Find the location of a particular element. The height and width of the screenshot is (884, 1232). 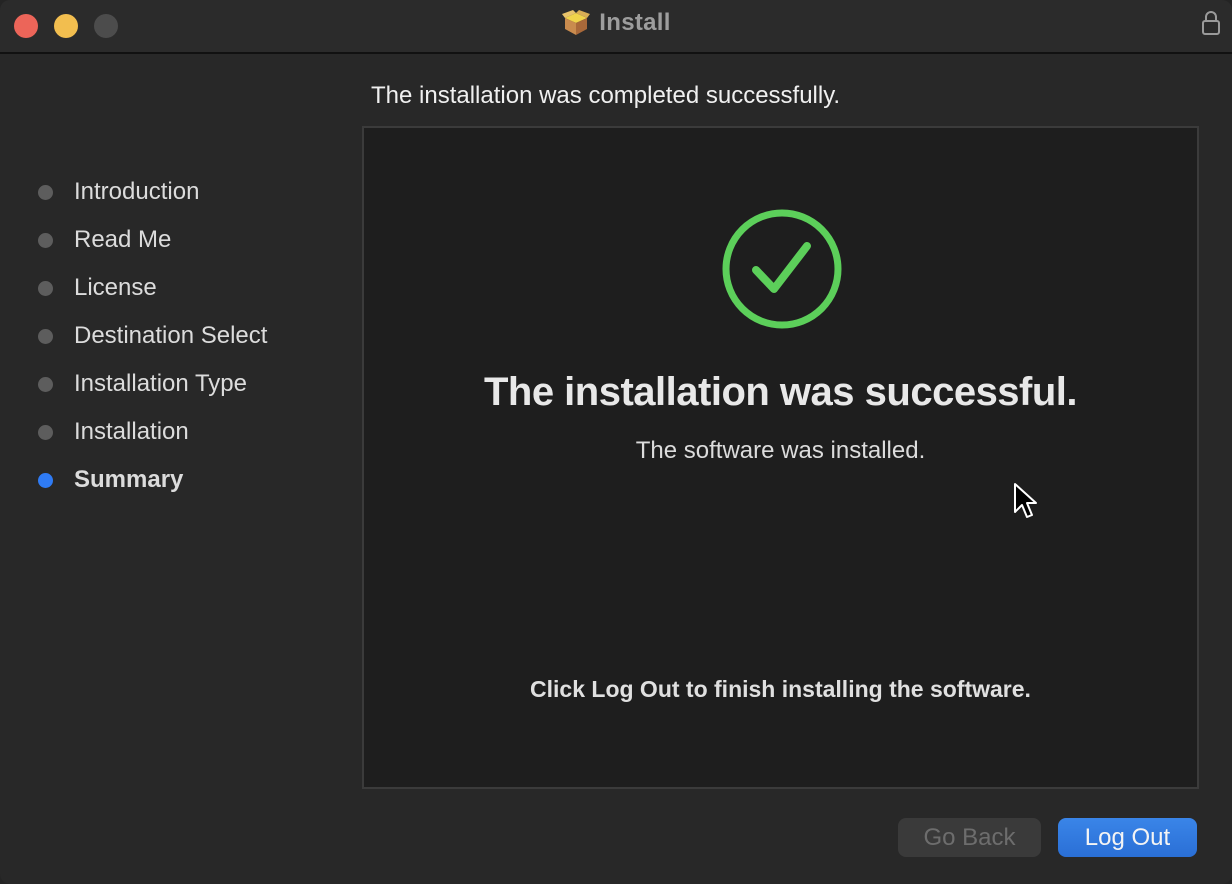

step-read-me: Read Me is located at coordinates (152, 240).